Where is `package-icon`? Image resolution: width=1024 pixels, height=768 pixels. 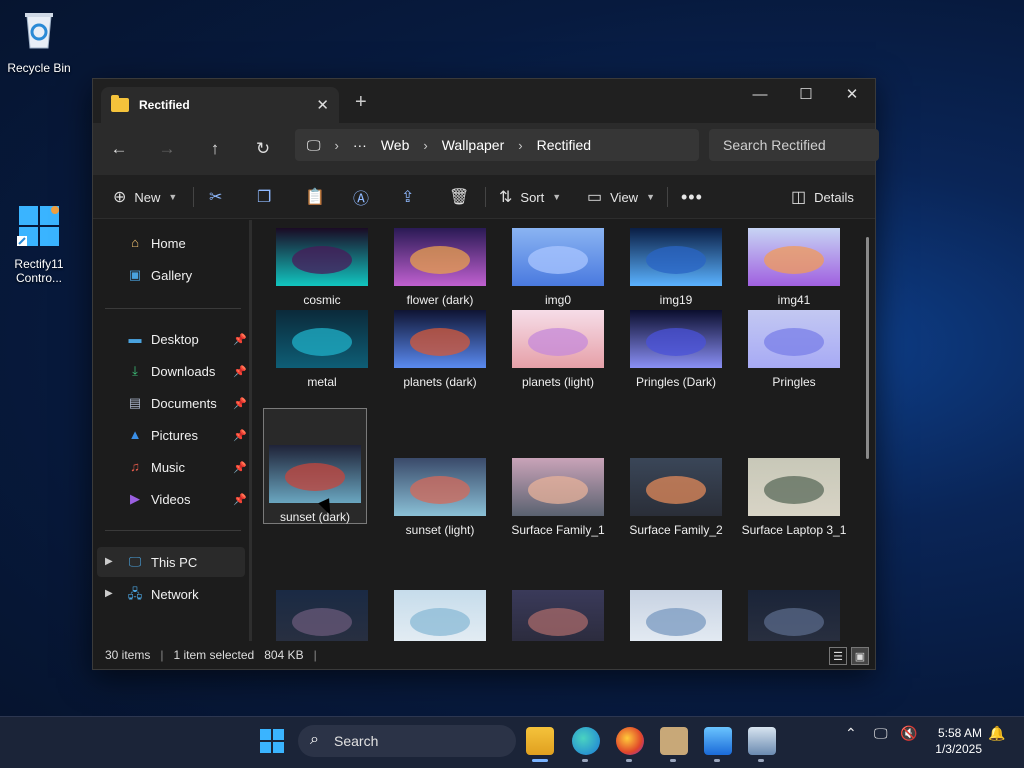 package-icon is located at coordinates (674, 741).